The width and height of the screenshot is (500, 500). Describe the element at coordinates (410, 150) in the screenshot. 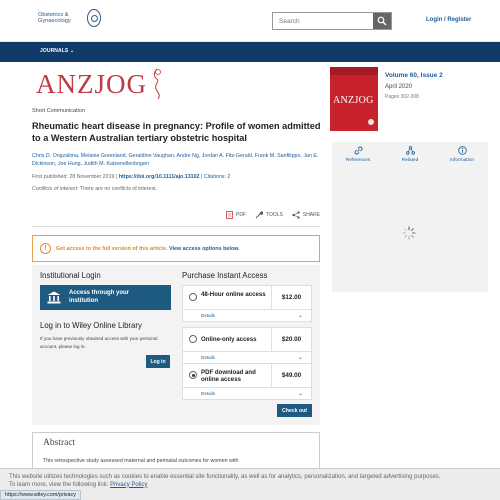

I see `network-icon` at that location.